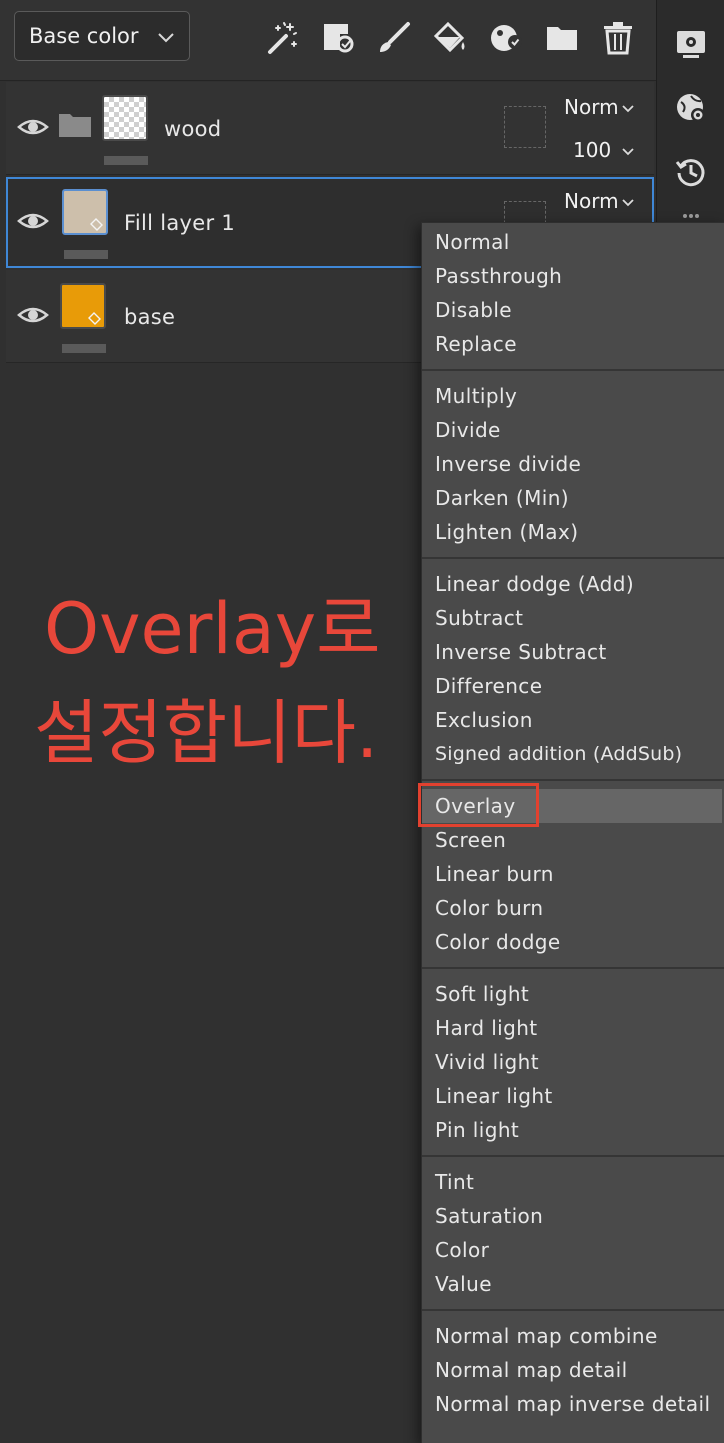 The image size is (724, 1443). What do you see at coordinates (572, 532) in the screenshot?
I see `menu-item-lighten: Lighten (Max)` at bounding box center [572, 532].